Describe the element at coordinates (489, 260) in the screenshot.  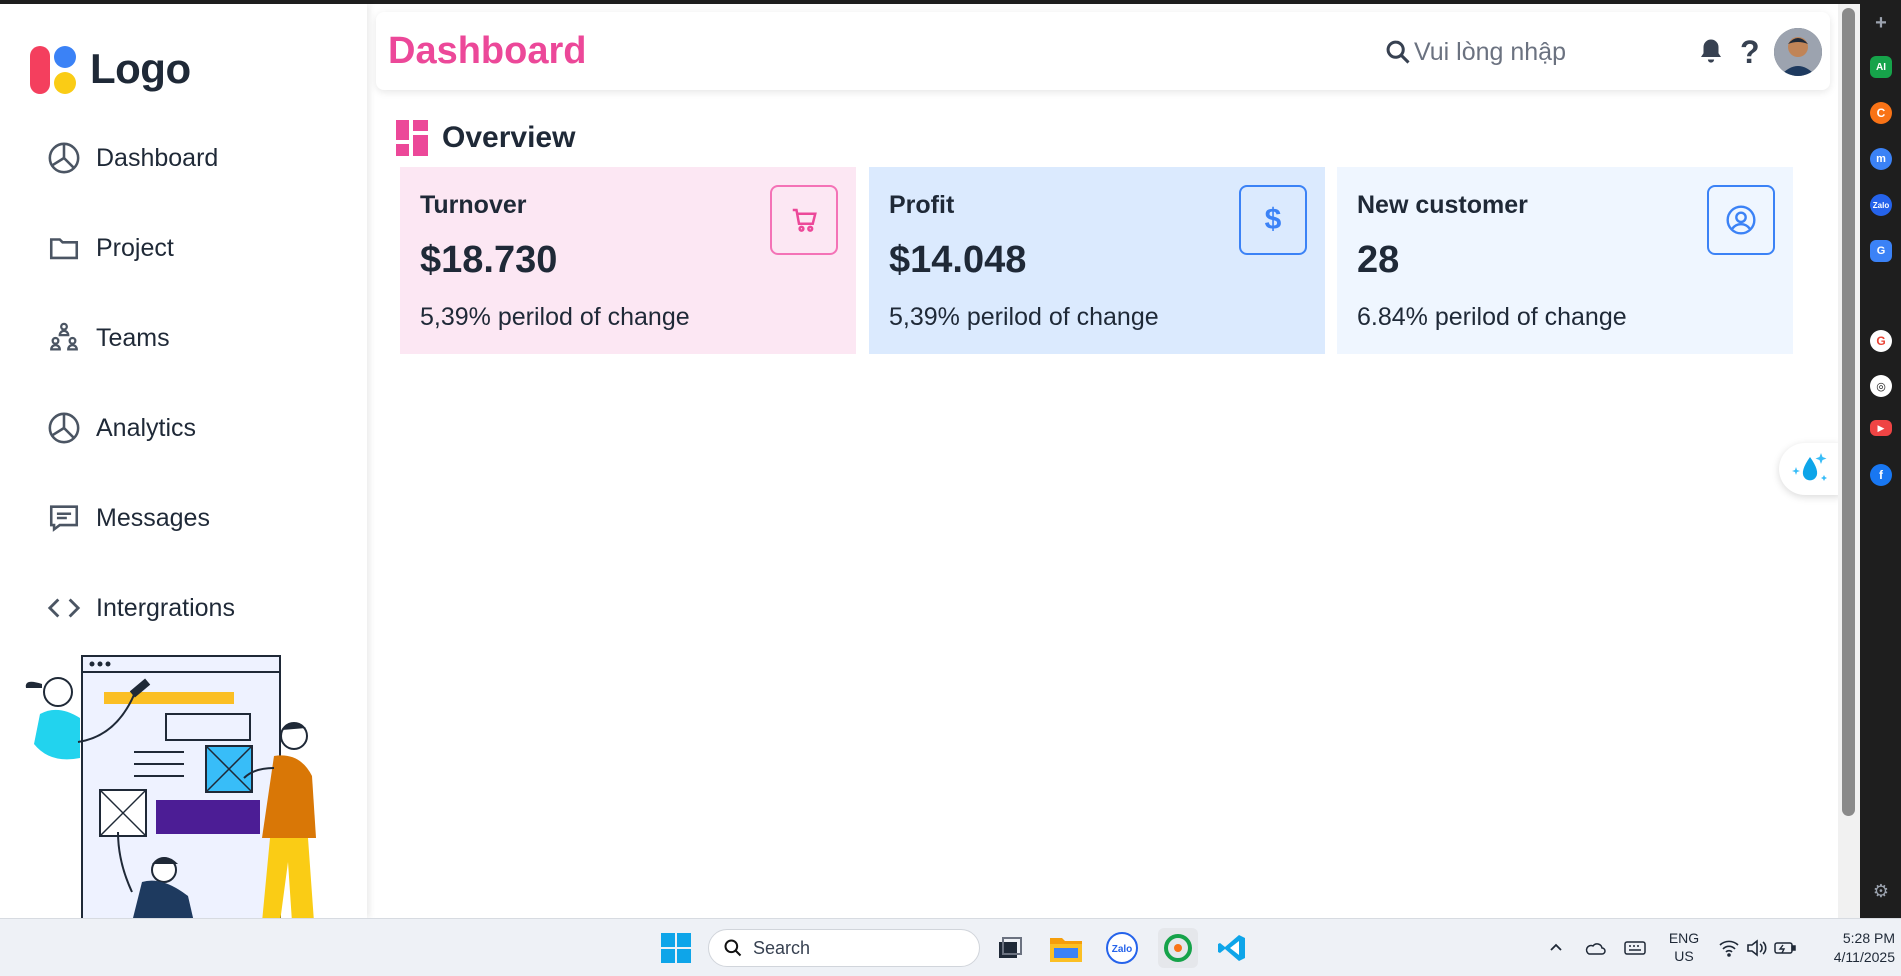
I see `card-value: $18.730` at that location.